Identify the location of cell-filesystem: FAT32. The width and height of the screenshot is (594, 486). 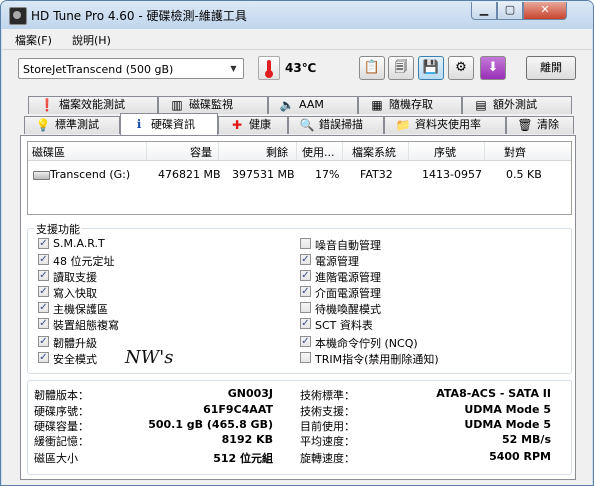
(376, 174).